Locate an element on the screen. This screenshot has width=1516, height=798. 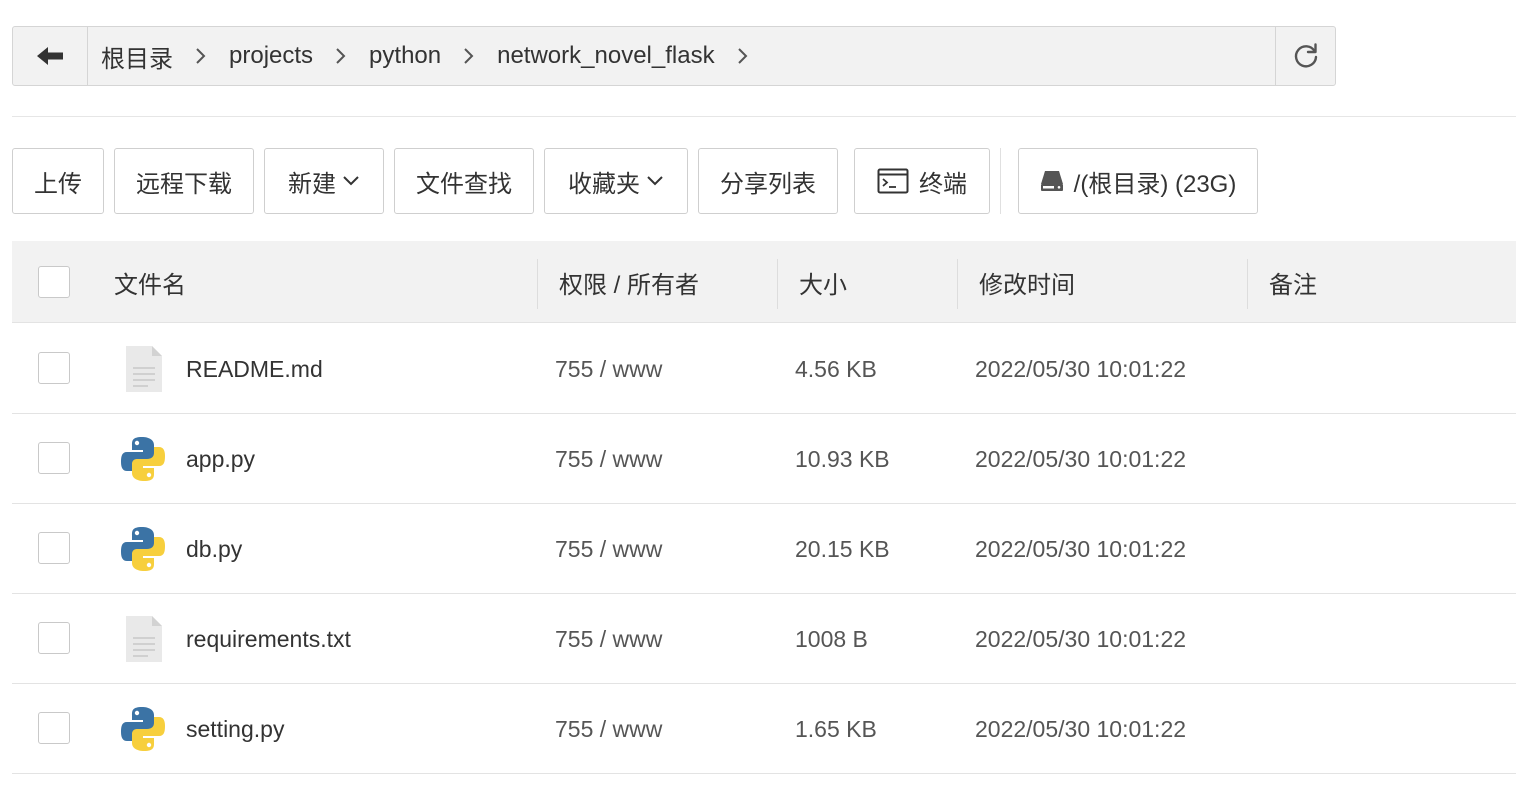
arrow-left-icon is located at coordinates (50, 56).